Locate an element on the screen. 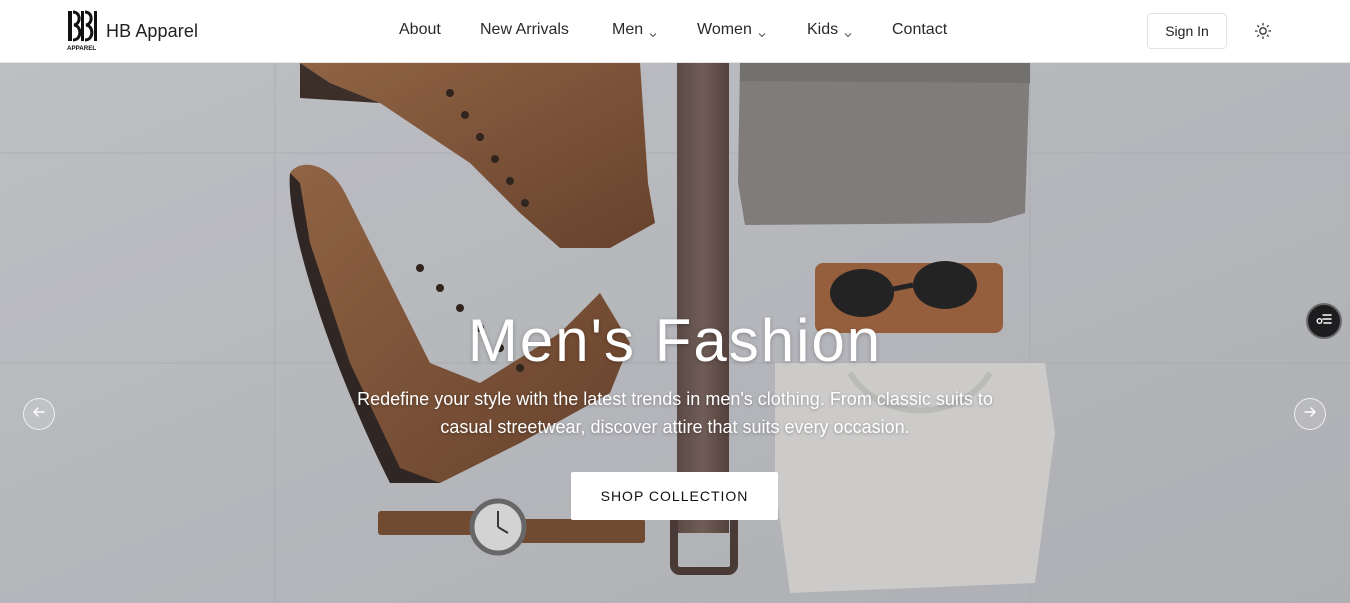 The height and width of the screenshot is (603, 1350). nav-item-men: Men is located at coordinates (634, 30).